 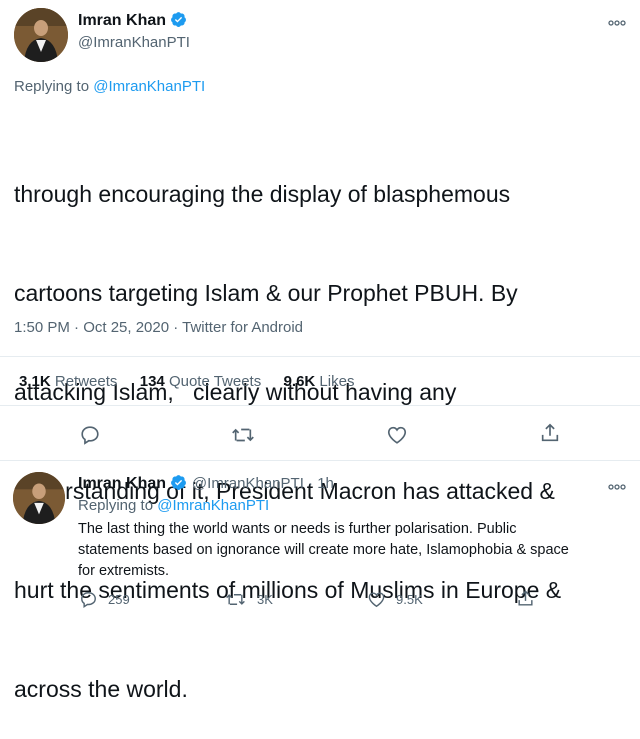 What do you see at coordinates (149, 86) in the screenshot?
I see `replying-handle-link: @ImranKhanPTI` at bounding box center [149, 86].